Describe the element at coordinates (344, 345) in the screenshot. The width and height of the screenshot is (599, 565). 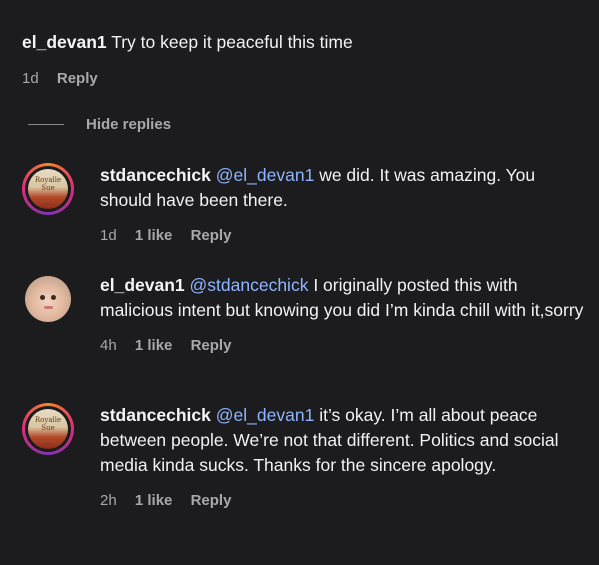
I see `reply-meta: 4h 1 like Reply` at that location.